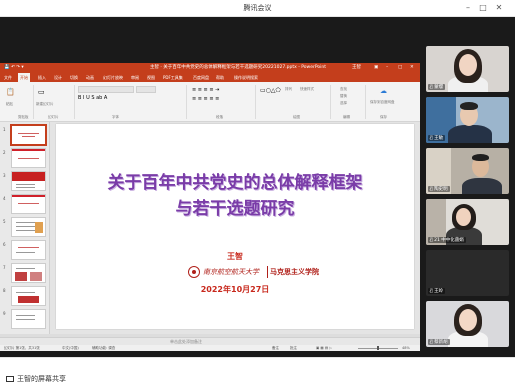  What do you see at coordinates (383, 117) in the screenshot?
I see `group-save: 保存` at bounding box center [383, 117].